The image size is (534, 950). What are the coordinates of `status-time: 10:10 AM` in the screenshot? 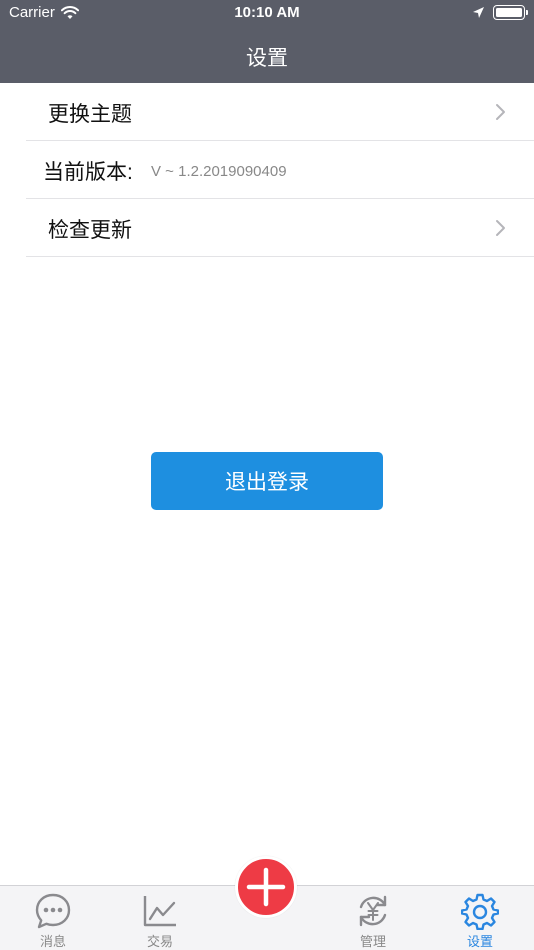 It's located at (267, 12).